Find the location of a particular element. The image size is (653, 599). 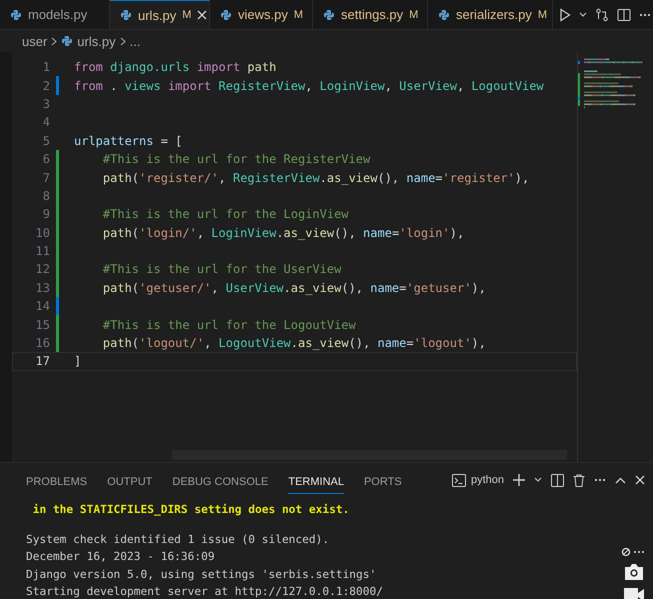

line-number: 1 is located at coordinates (46, 67).